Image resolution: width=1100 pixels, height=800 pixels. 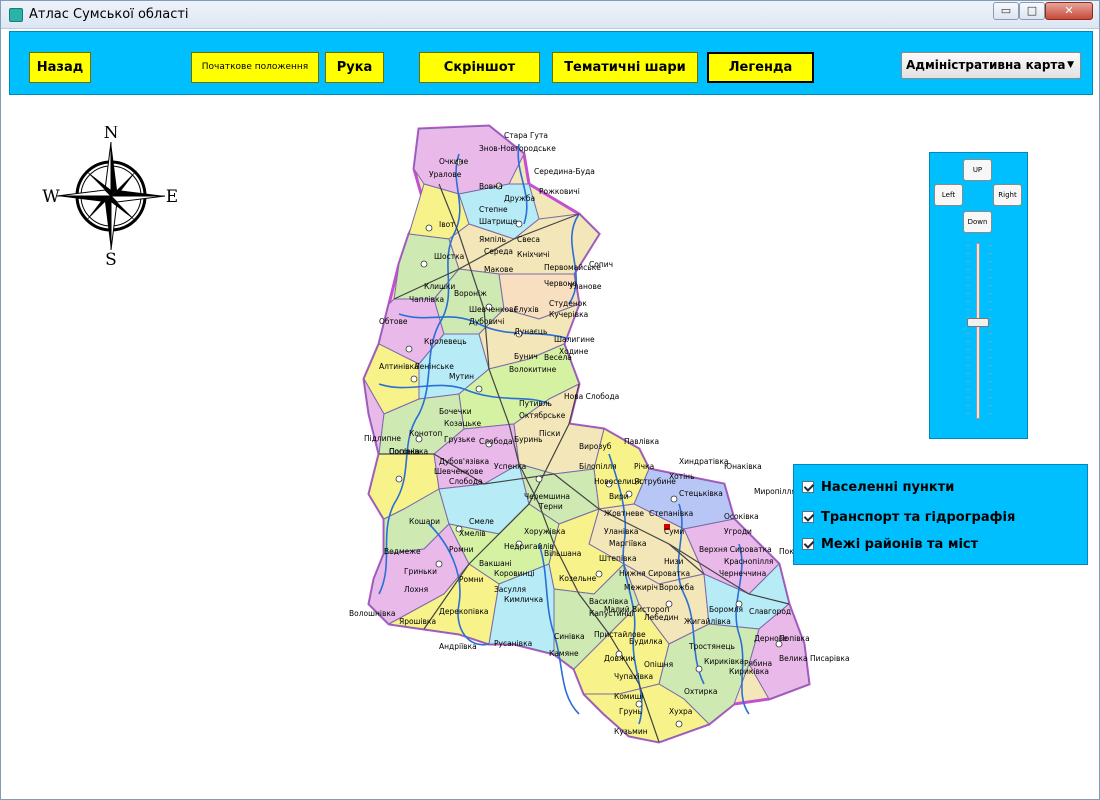 What do you see at coordinates (908, 517) in the screenshot?
I see `layer-transport: Транспорт та гідрографія` at bounding box center [908, 517].